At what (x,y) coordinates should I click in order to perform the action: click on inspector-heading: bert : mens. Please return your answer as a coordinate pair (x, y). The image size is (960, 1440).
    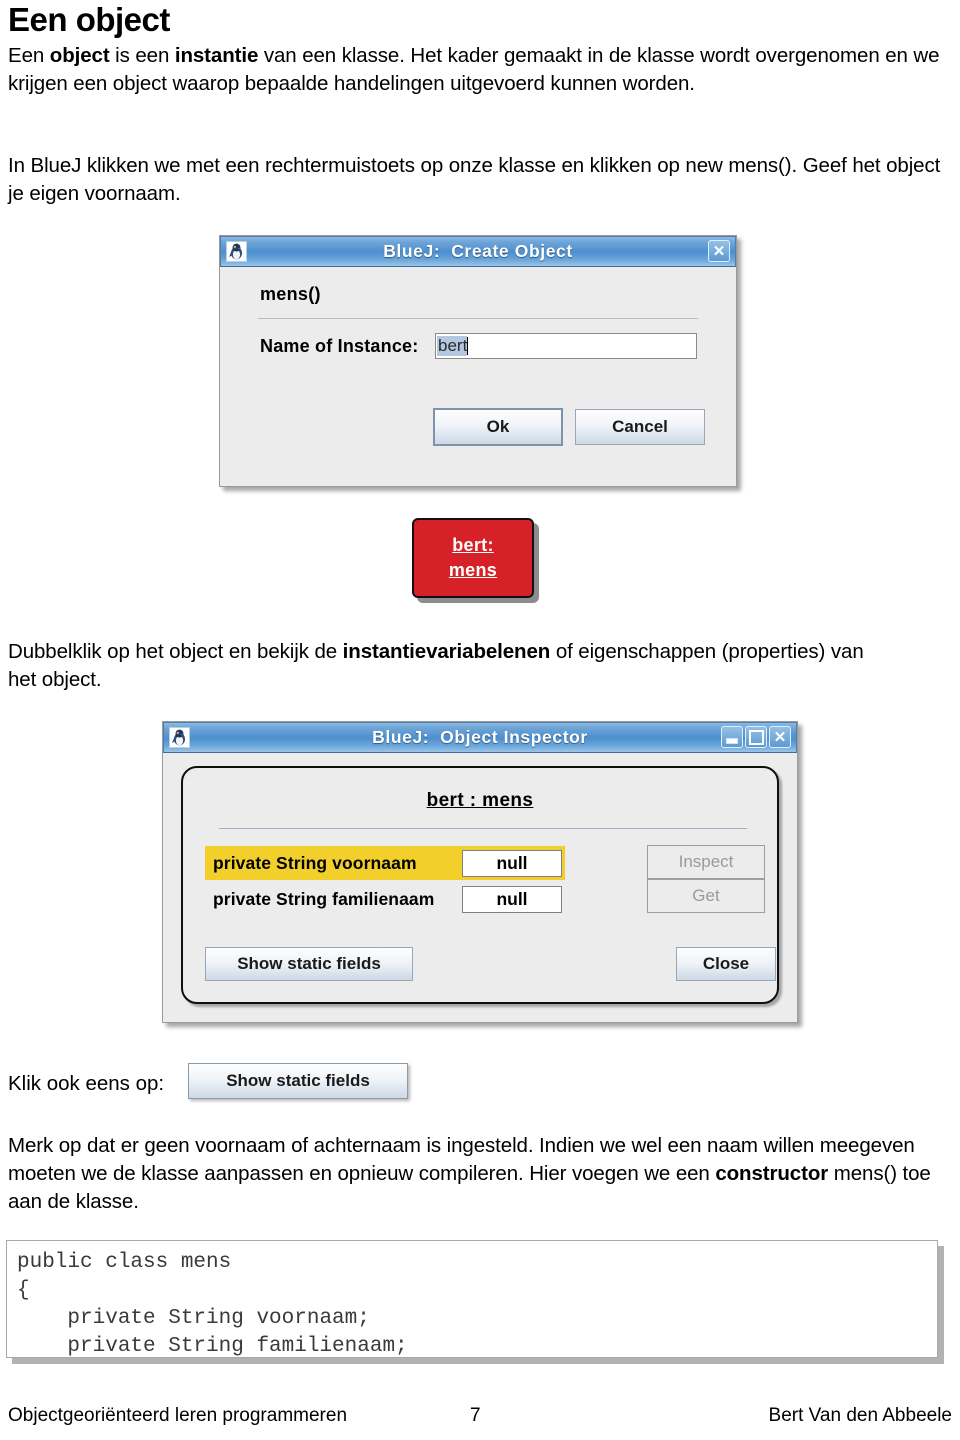
    Looking at the image, I should click on (480, 800).